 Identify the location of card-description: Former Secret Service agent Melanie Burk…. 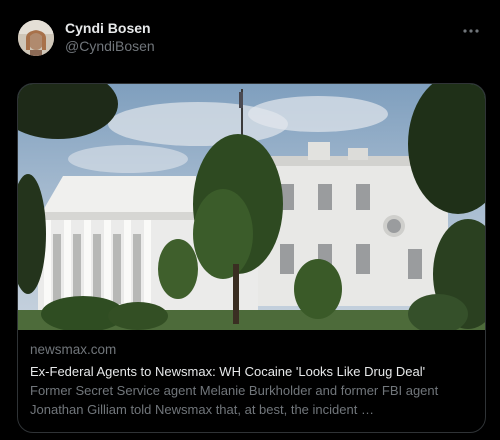
(234, 400).